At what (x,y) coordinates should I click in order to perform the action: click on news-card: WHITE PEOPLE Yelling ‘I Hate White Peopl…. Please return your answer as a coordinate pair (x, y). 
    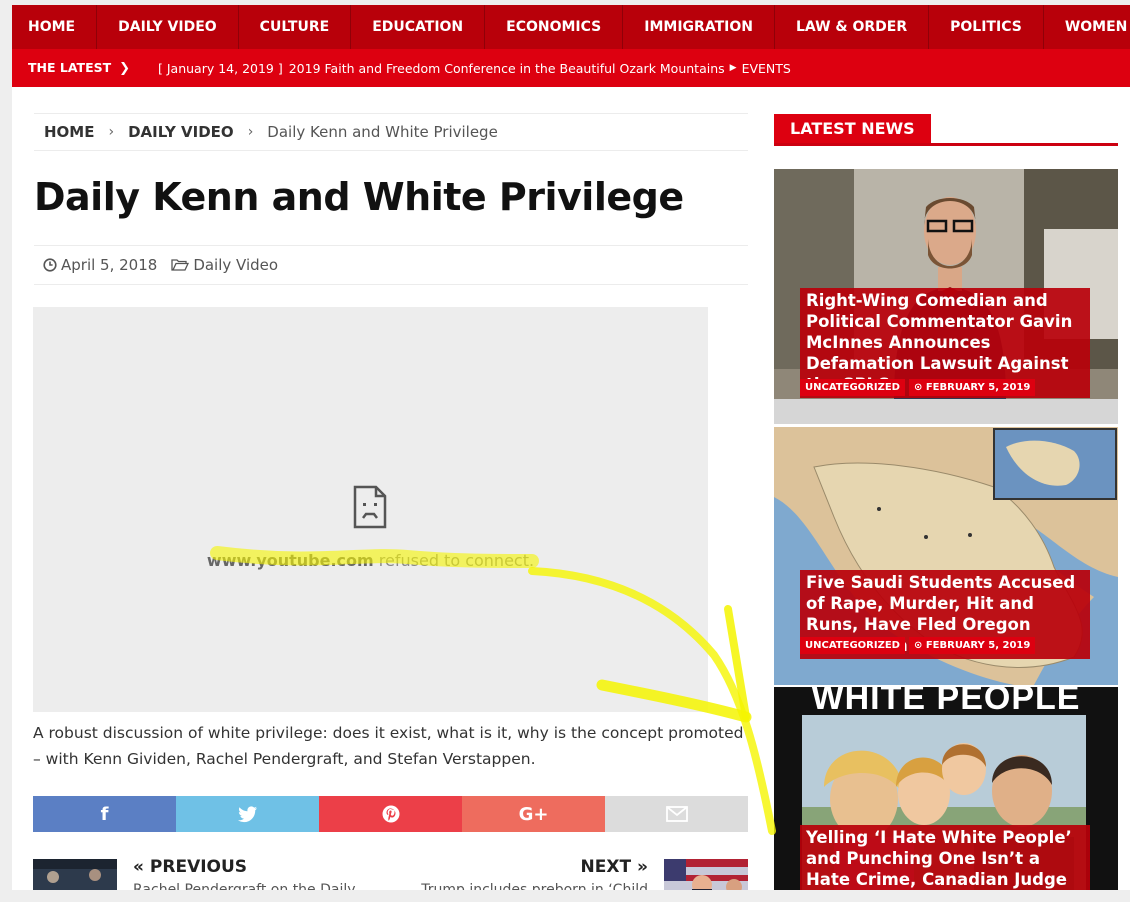
    Looking at the image, I should click on (946, 788).